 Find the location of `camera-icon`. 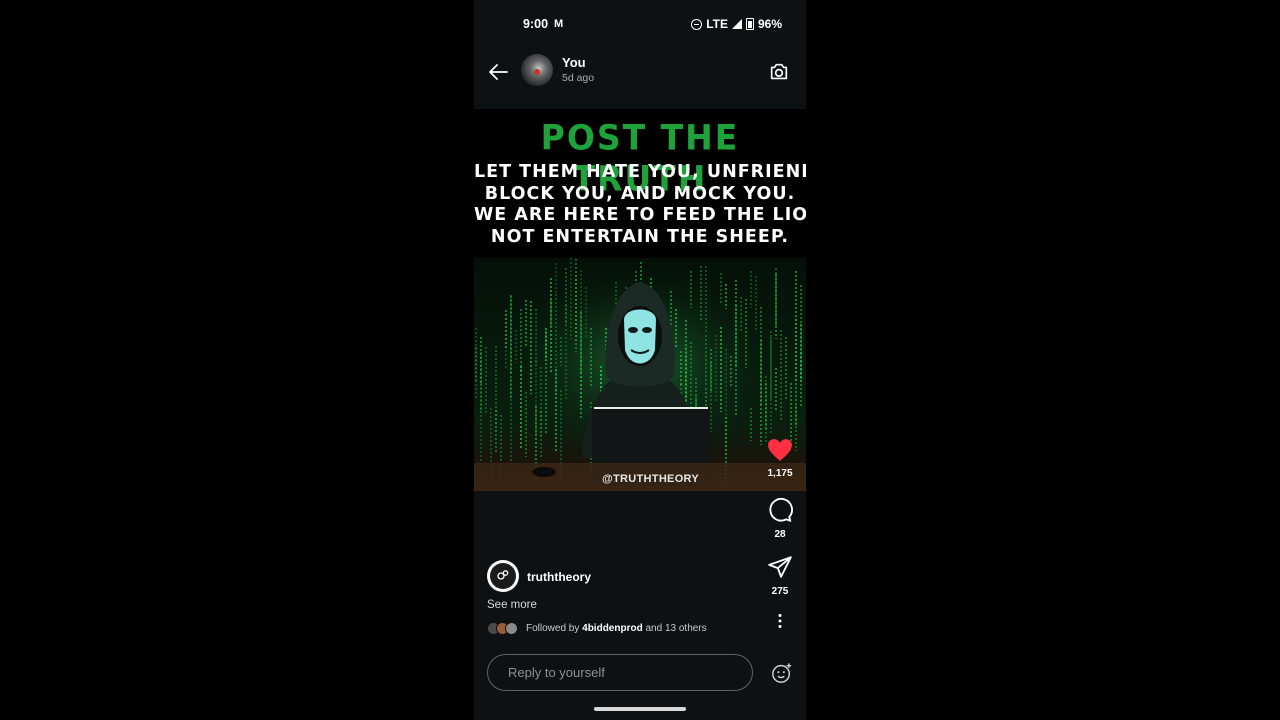

camera-icon is located at coordinates (779, 72).